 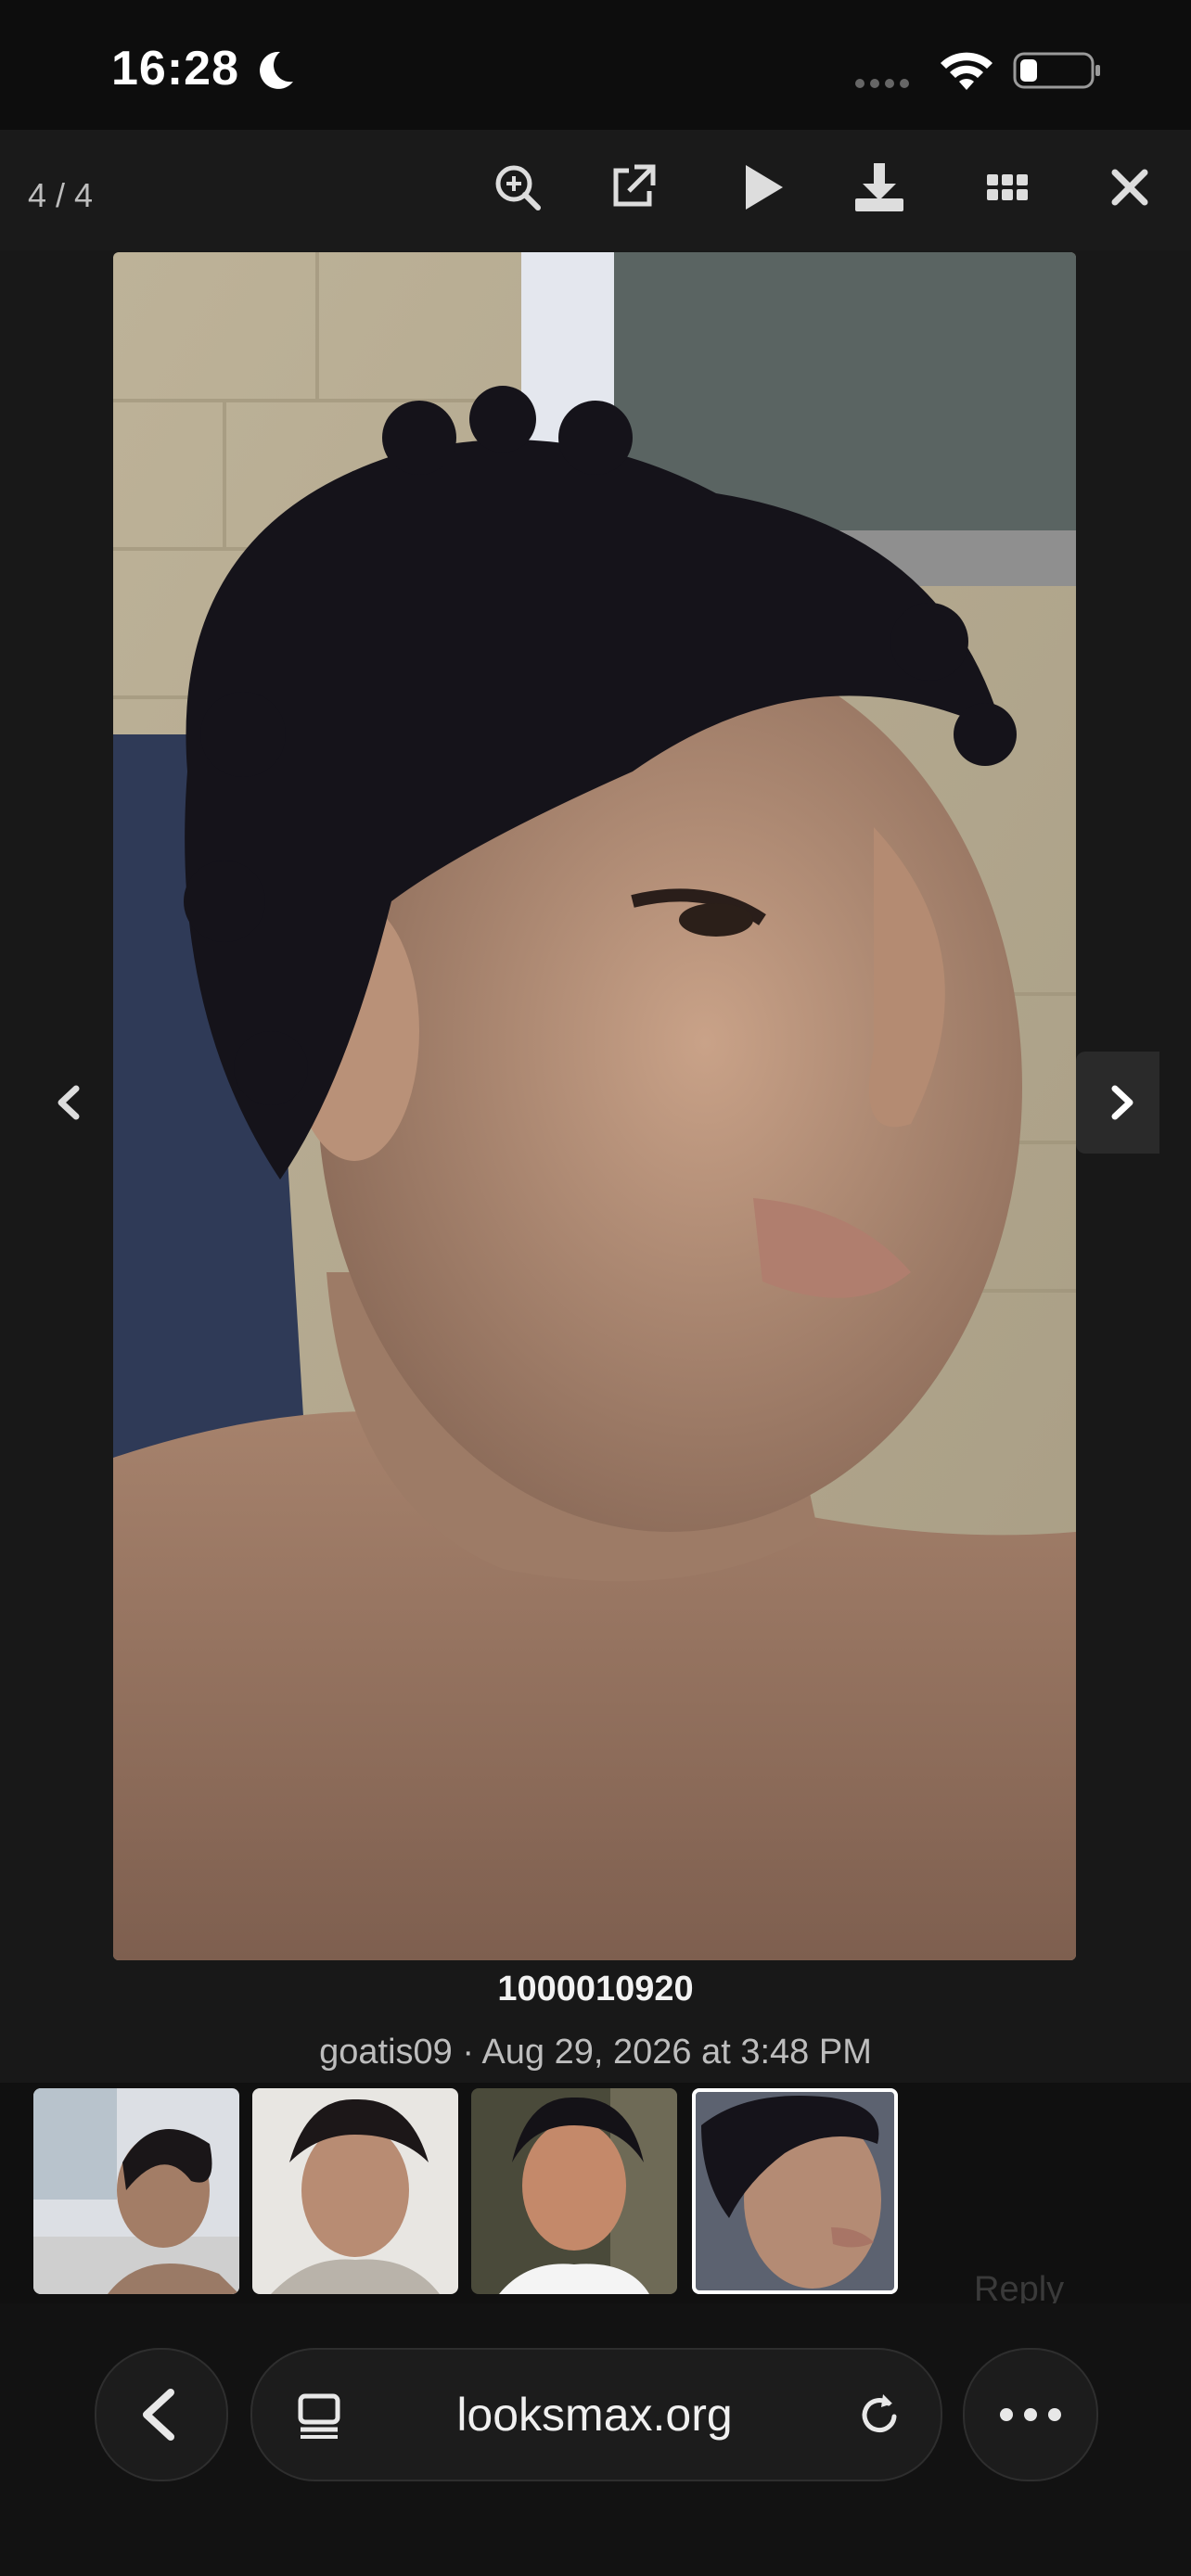 I want to click on battery-icon, so click(x=1058, y=71).